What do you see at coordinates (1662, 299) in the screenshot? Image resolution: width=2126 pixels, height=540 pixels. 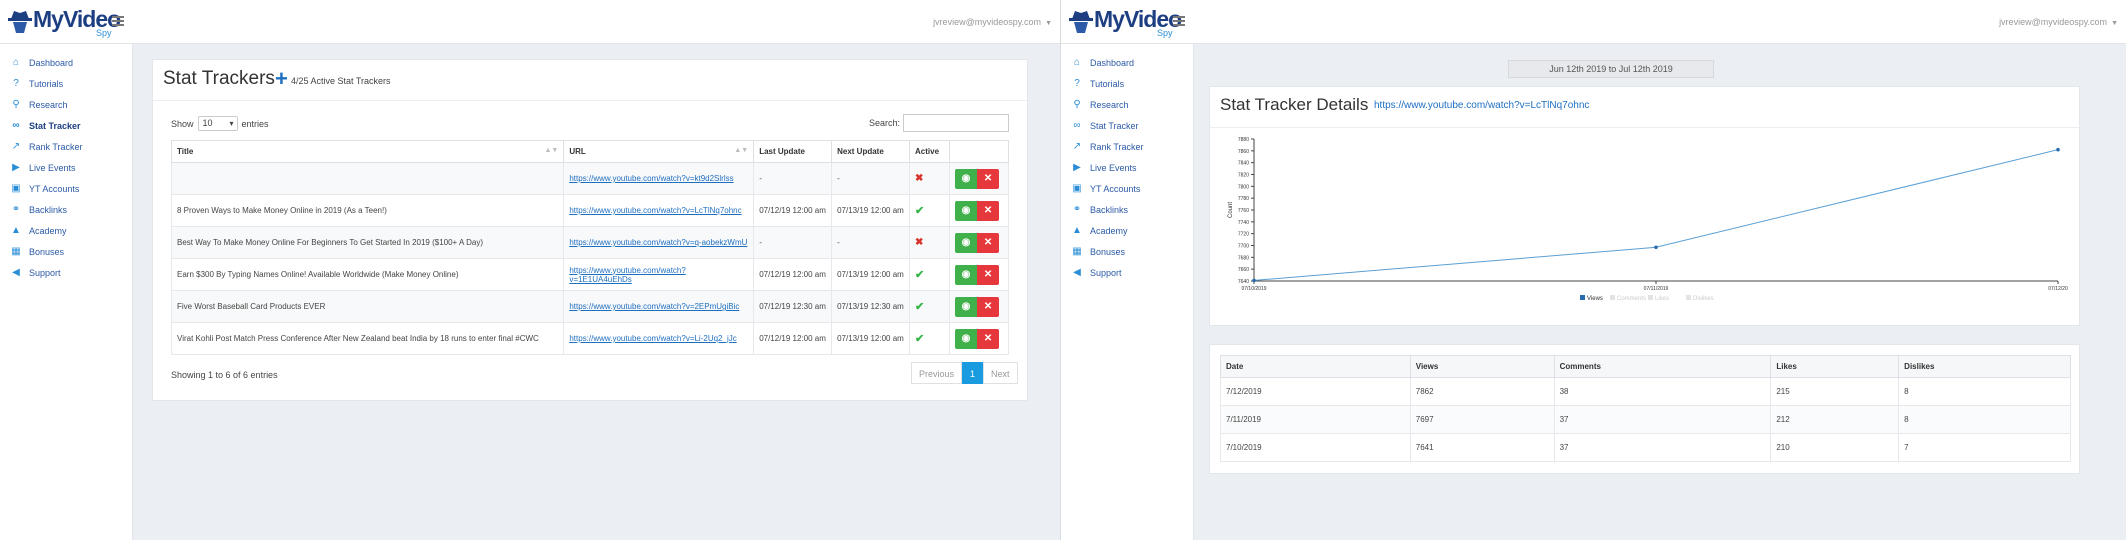 I see `legend-label: Likes` at bounding box center [1662, 299].